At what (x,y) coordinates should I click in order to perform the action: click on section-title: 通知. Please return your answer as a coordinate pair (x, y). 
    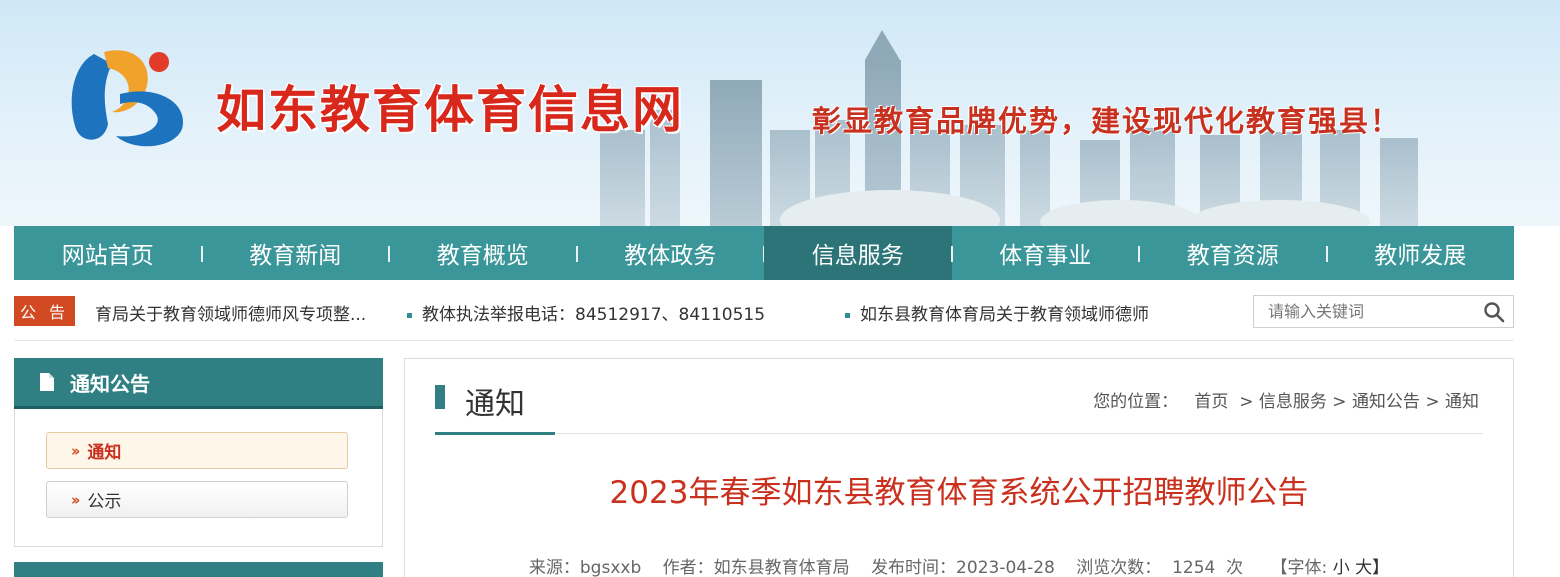
    Looking at the image, I should click on (495, 404).